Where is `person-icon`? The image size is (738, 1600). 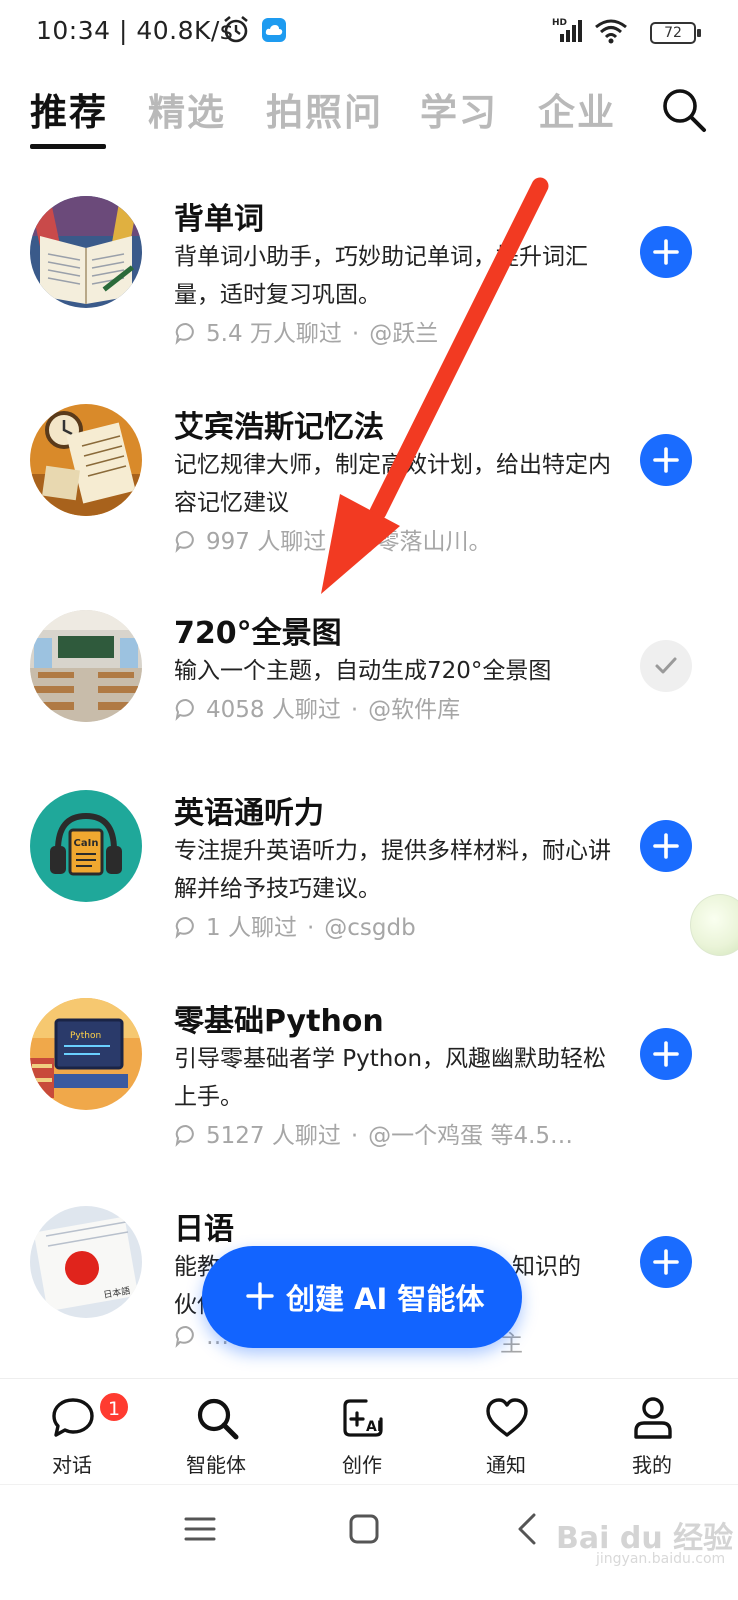
person-icon is located at coordinates (653, 1418).